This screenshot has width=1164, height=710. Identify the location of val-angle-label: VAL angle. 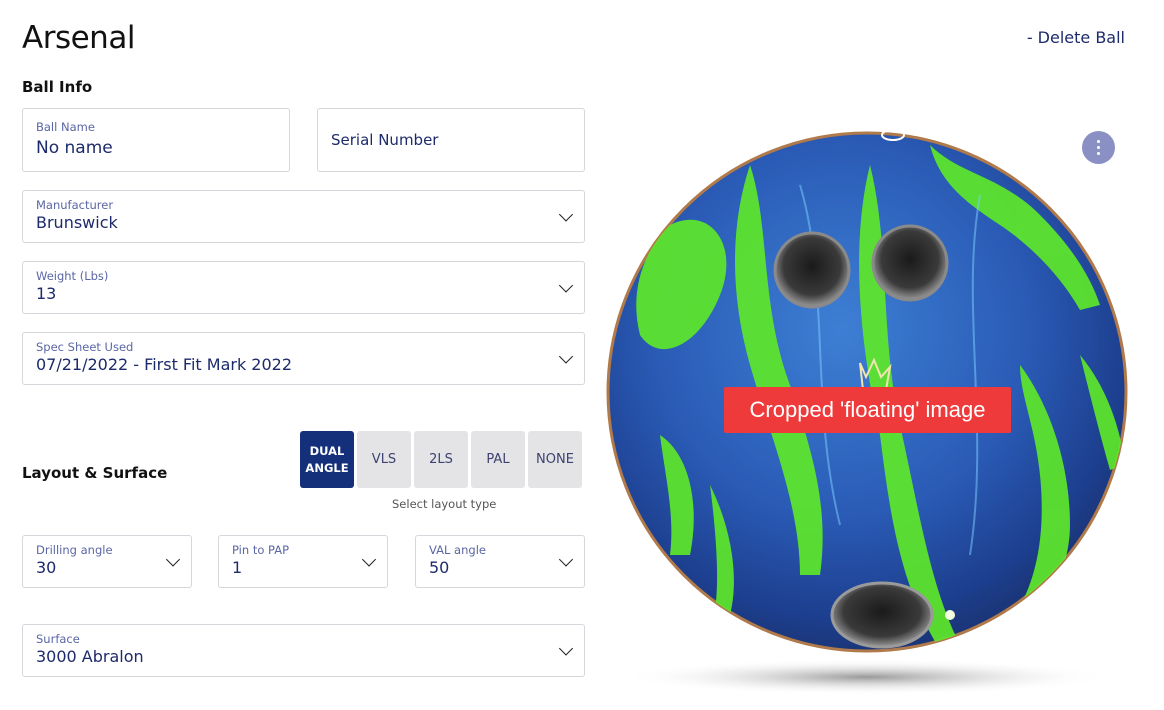
(457, 550).